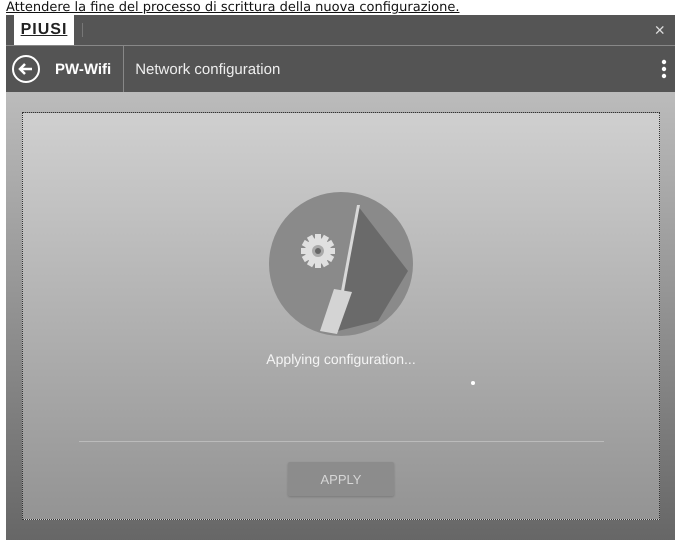 This screenshot has width=681, height=540. What do you see at coordinates (26, 69) in the screenshot?
I see `back-button` at bounding box center [26, 69].